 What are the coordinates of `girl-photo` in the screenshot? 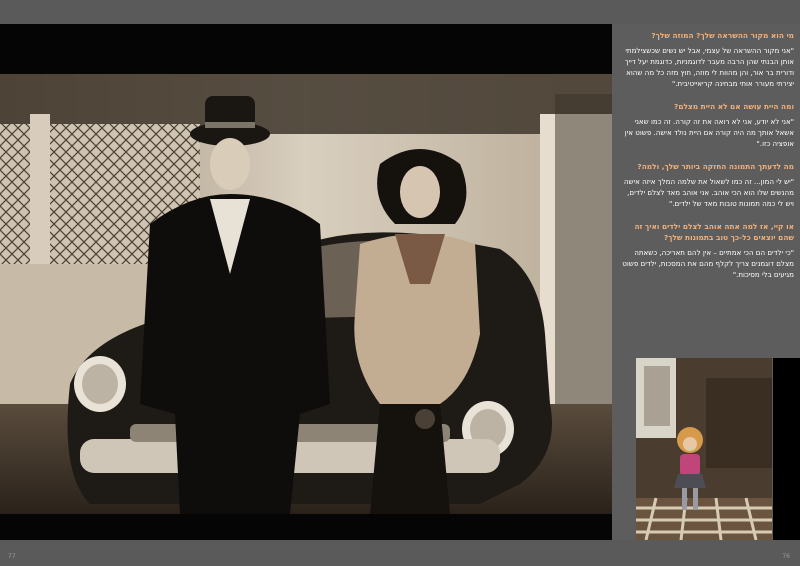 It's located at (704, 449).